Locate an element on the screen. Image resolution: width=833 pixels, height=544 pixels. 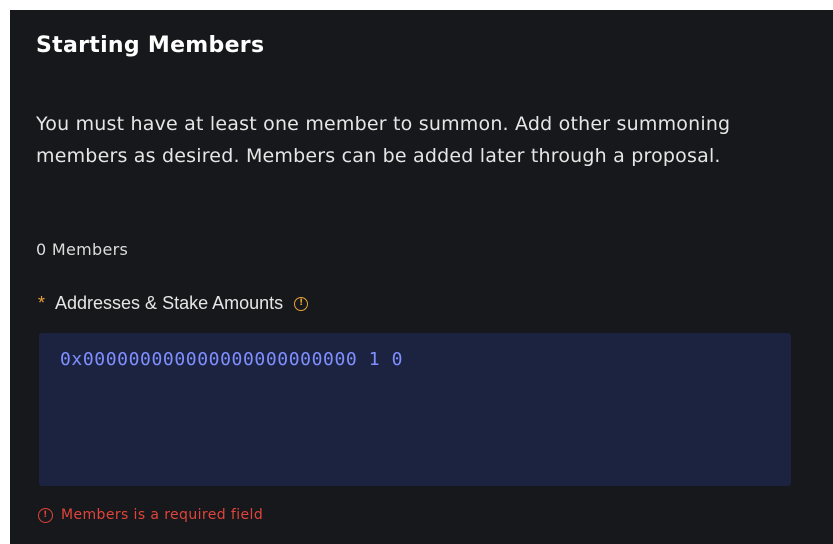
error-text: Members is a required field is located at coordinates (162, 515).